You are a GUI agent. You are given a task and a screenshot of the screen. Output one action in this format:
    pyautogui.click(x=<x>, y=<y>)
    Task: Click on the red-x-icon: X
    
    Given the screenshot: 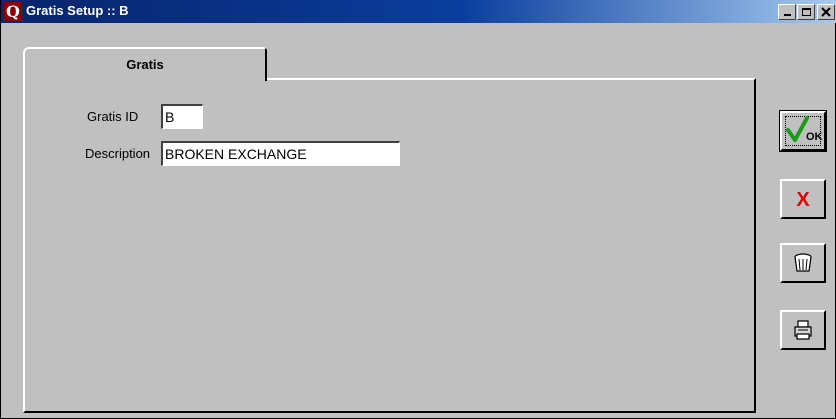 What is the action you would take?
    pyautogui.click(x=803, y=200)
    